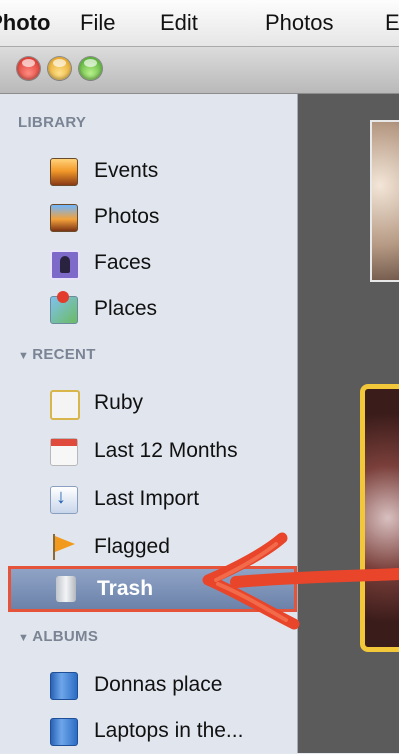 This screenshot has height=754, width=399. I want to click on sidebar-item-last-12-months: Last 12 Months, so click(148, 451).